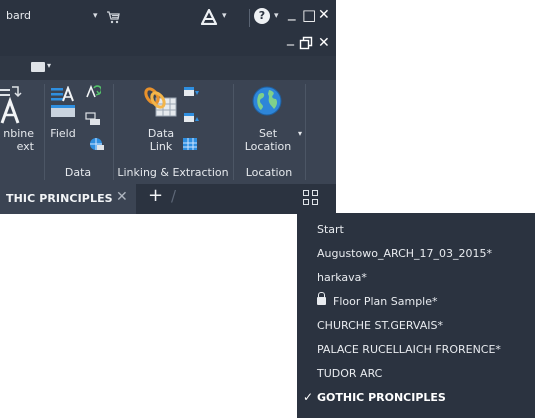  I want to click on field-button-label: Field, so click(63, 133).